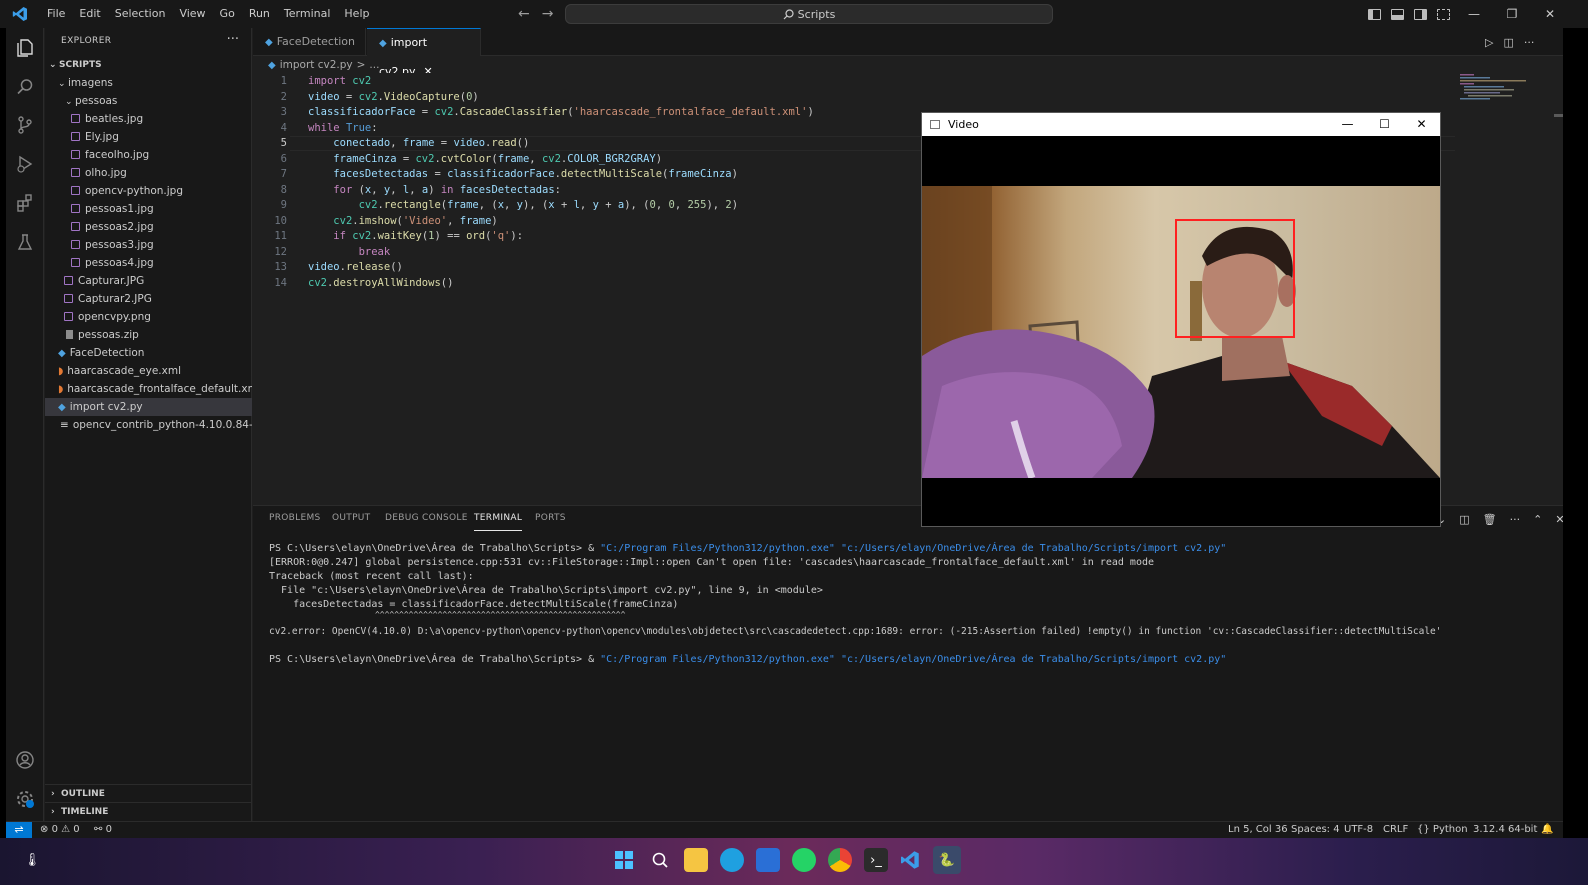  I want to click on toggle-secondary-sidebar-icon, so click(1420, 14).